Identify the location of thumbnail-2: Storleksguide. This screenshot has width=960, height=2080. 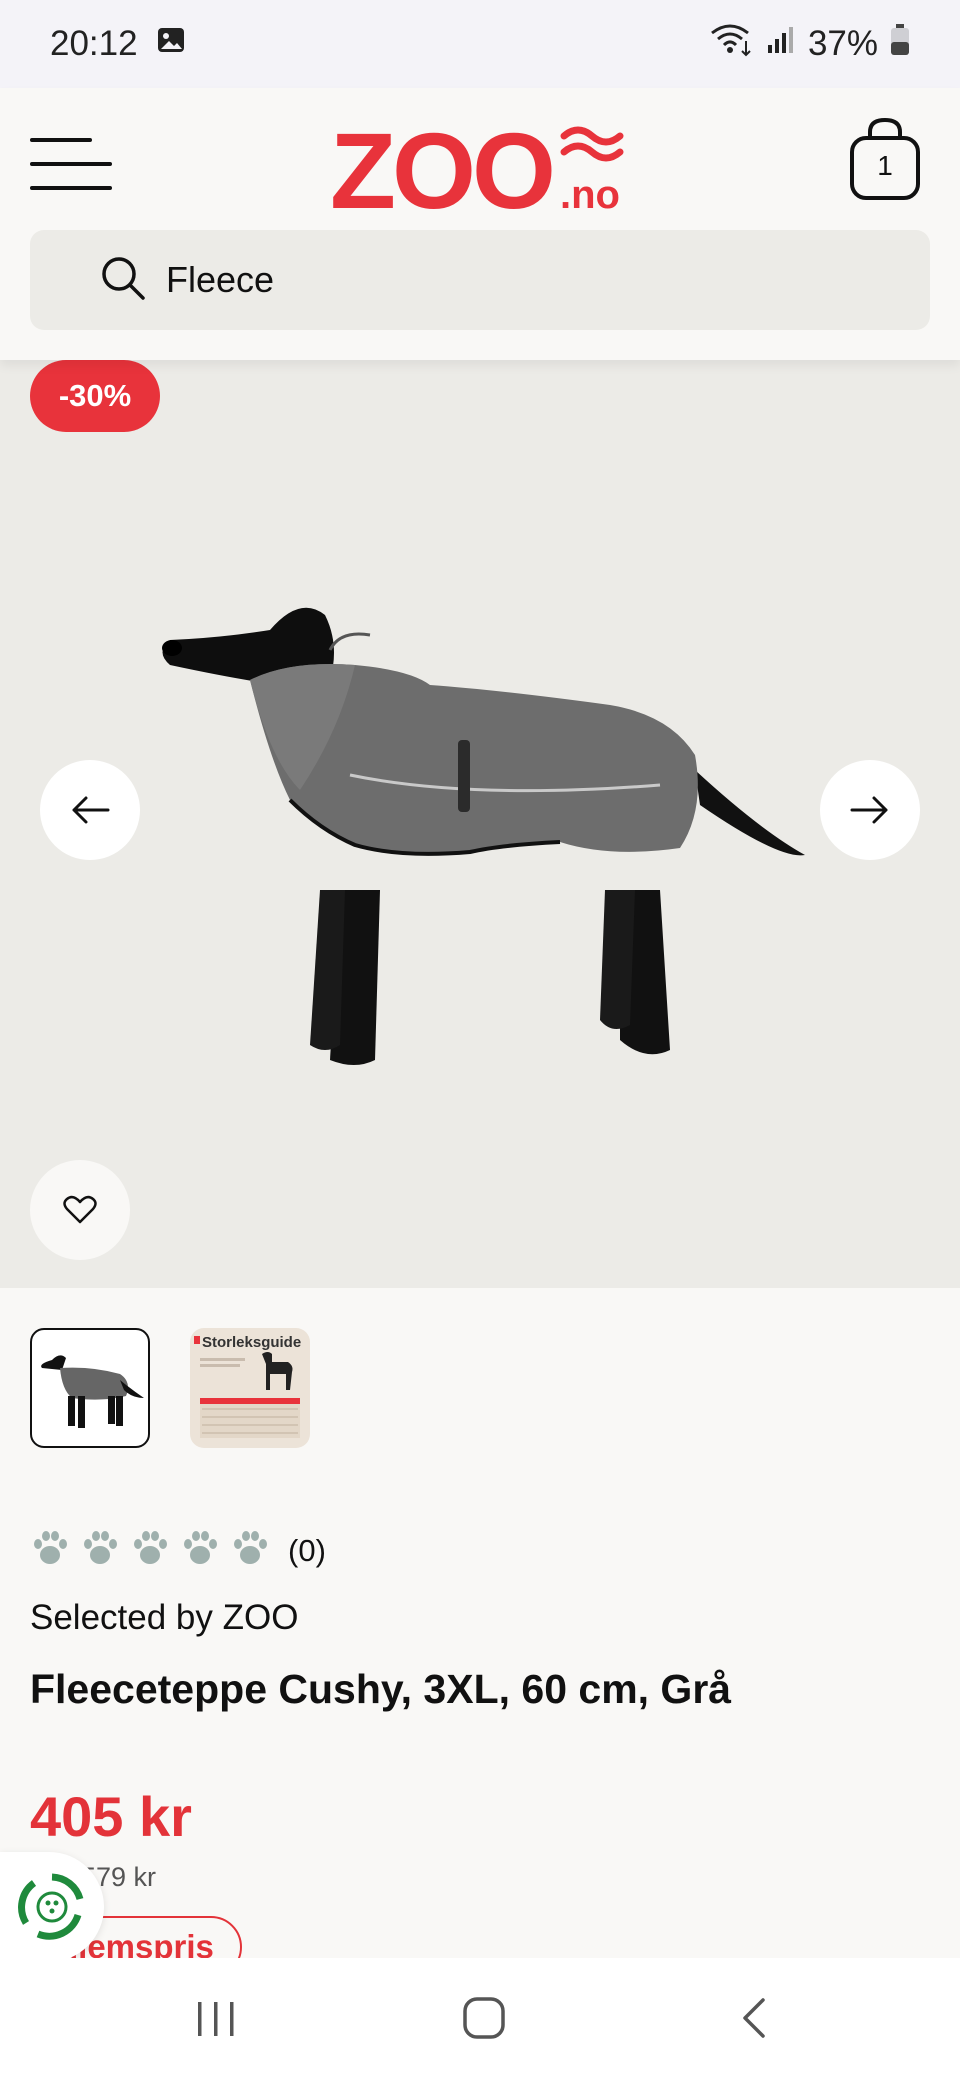
(250, 1388).